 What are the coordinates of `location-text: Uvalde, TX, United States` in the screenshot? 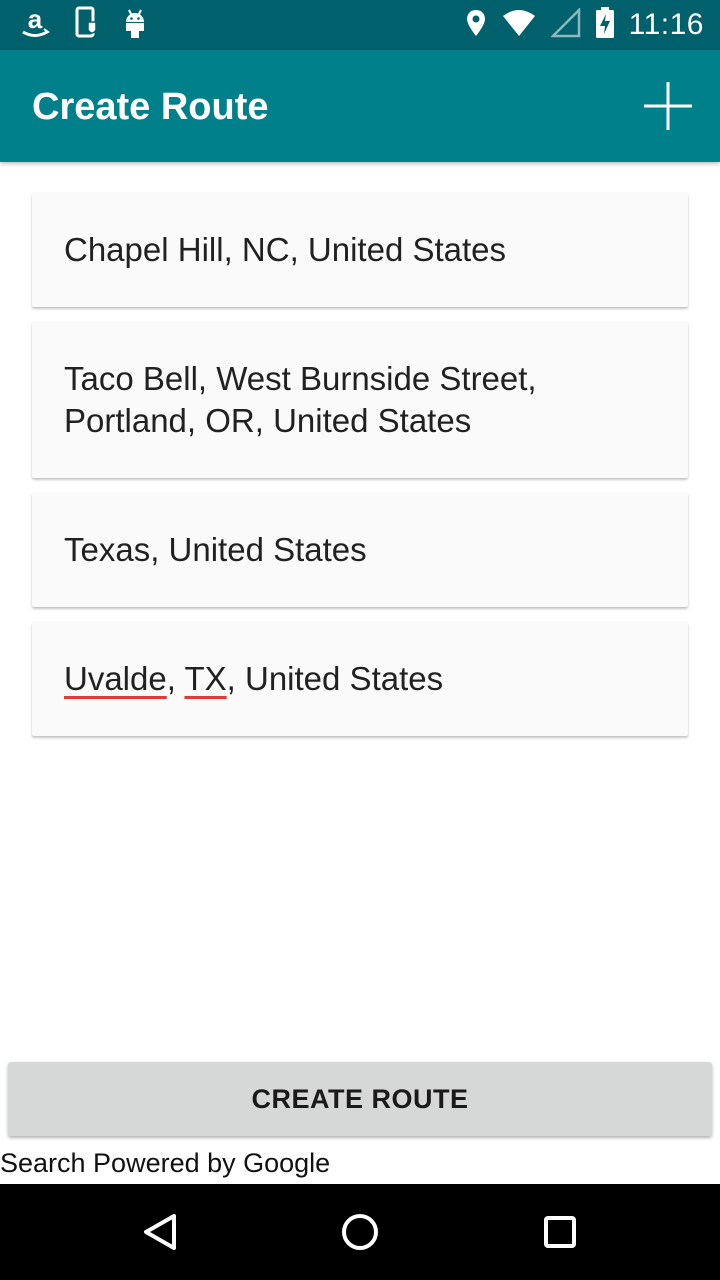 It's located at (253, 679).